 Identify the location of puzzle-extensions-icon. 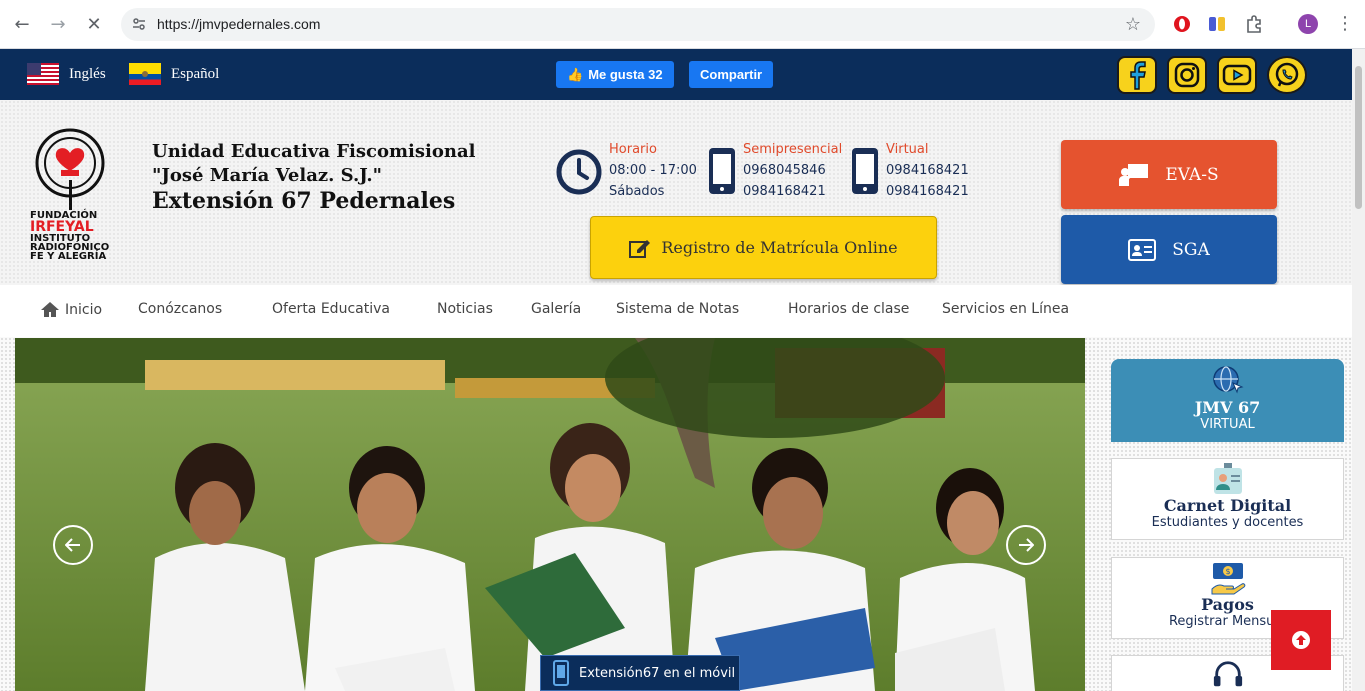
(1254, 24).